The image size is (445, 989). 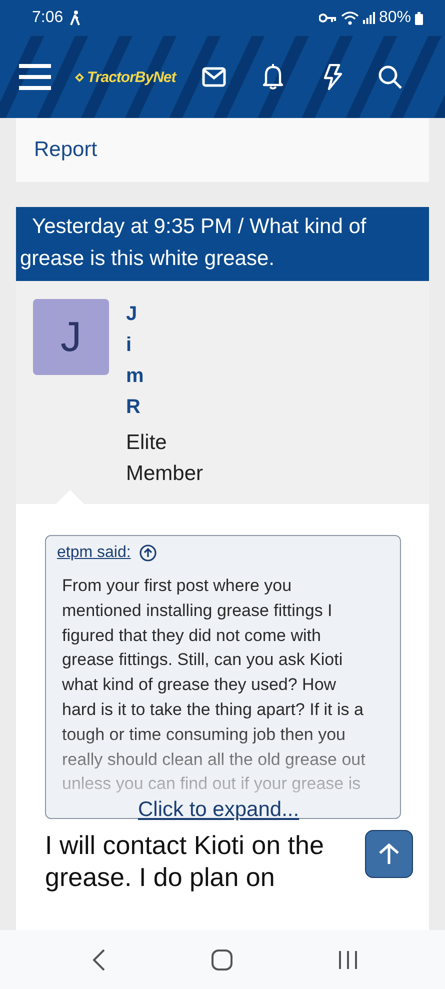 I want to click on menu-icon, so click(x=35, y=77).